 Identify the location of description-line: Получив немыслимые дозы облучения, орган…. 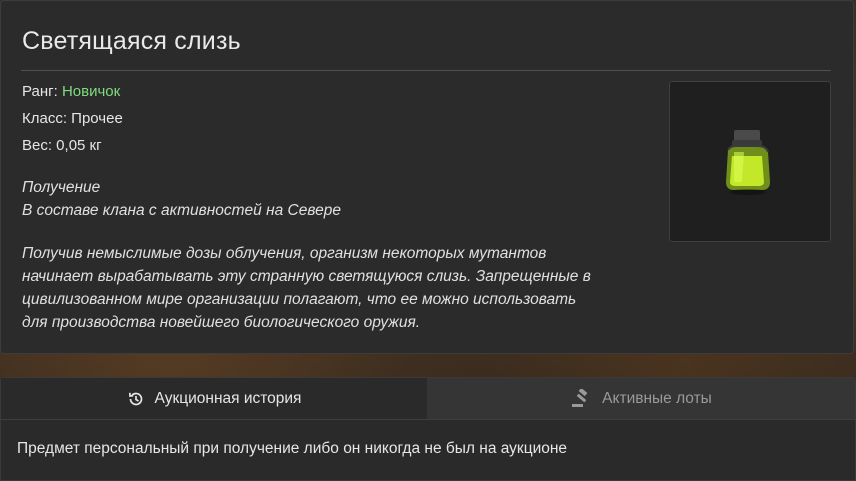
(284, 253).